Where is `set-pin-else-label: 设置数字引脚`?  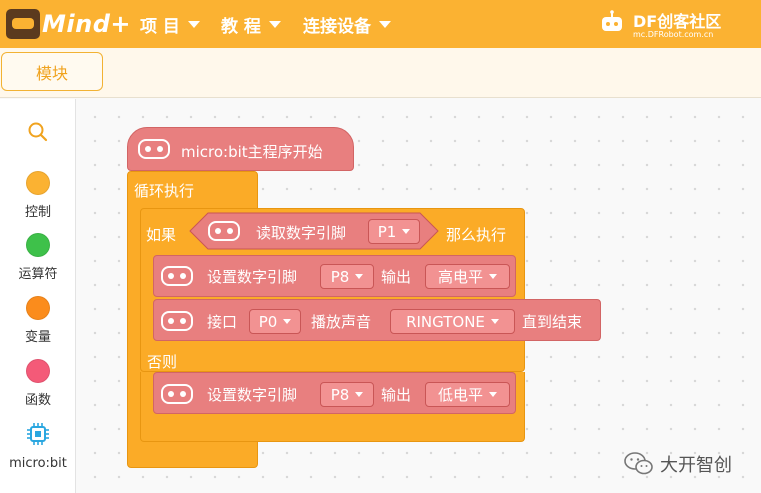 set-pin-else-label: 设置数字引脚 is located at coordinates (252, 395).